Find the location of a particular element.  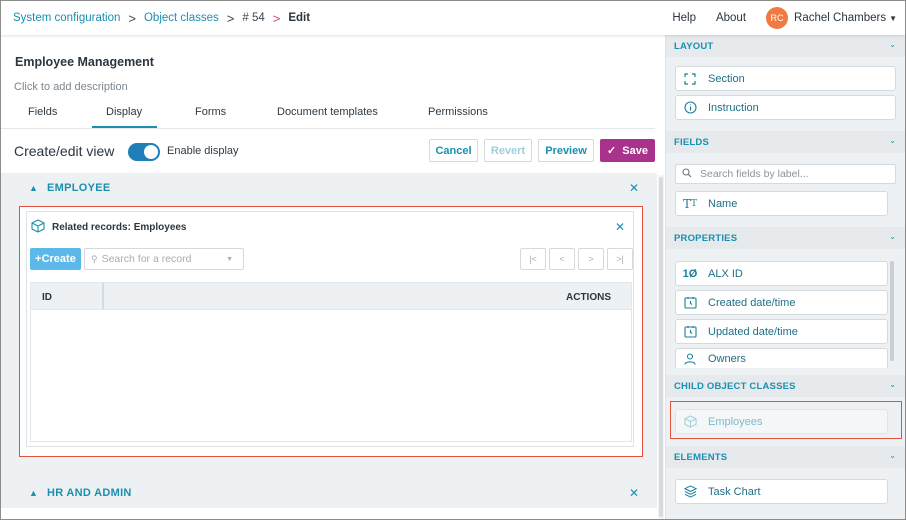

sidebar-fields-title: FIELDS is located at coordinates (691, 142).